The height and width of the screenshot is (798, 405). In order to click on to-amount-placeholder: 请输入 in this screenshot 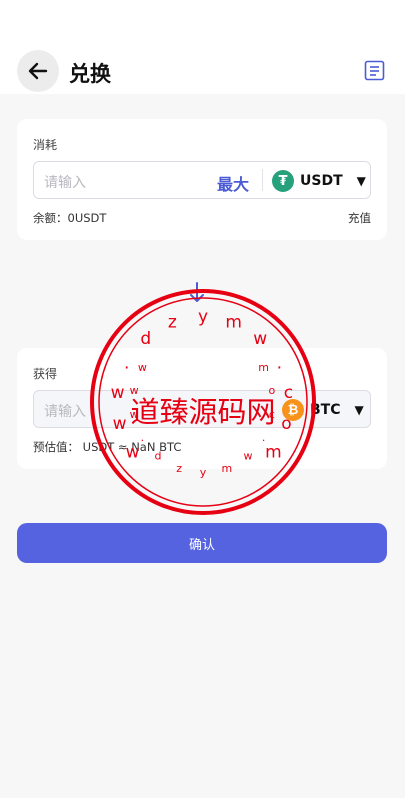, I will do `click(65, 412)`.